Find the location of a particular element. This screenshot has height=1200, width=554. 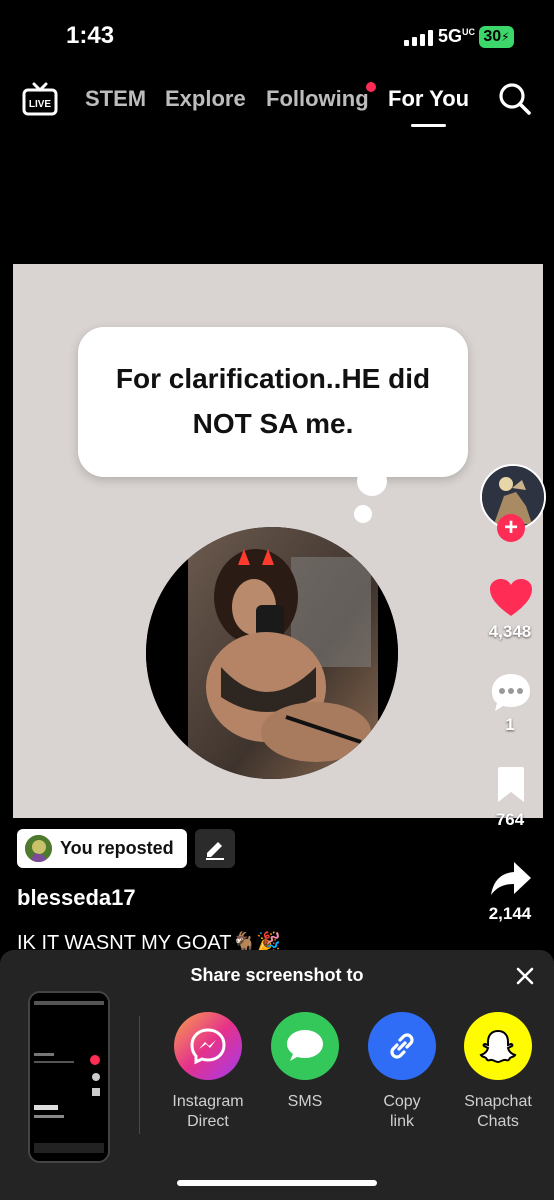

chat-bubble-icon is located at coordinates (305, 1046).